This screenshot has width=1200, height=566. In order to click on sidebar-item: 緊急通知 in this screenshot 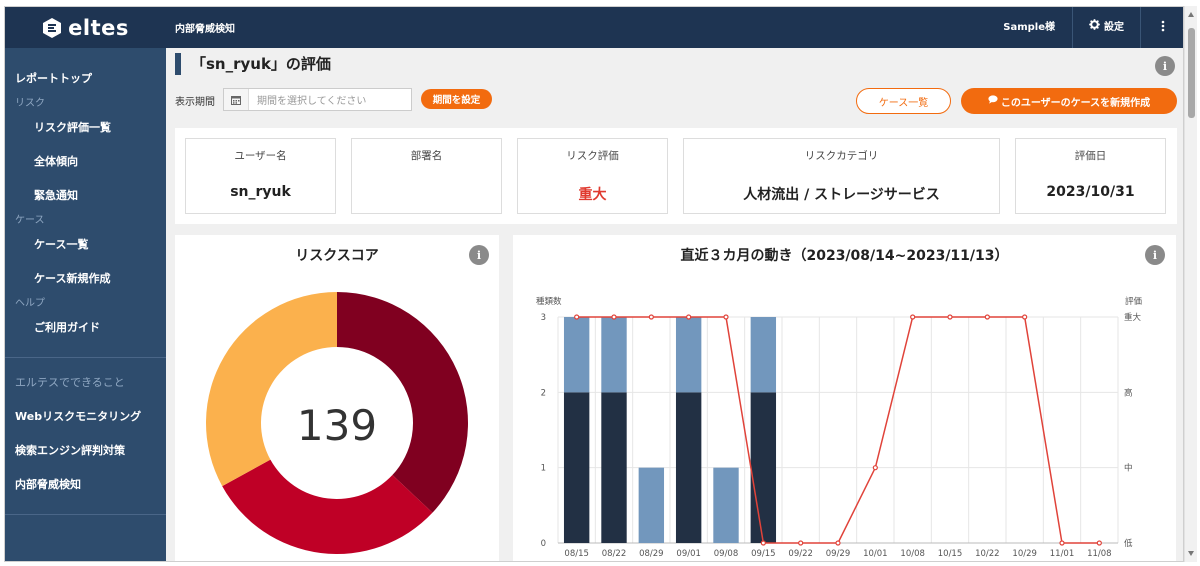, I will do `click(85, 196)`.